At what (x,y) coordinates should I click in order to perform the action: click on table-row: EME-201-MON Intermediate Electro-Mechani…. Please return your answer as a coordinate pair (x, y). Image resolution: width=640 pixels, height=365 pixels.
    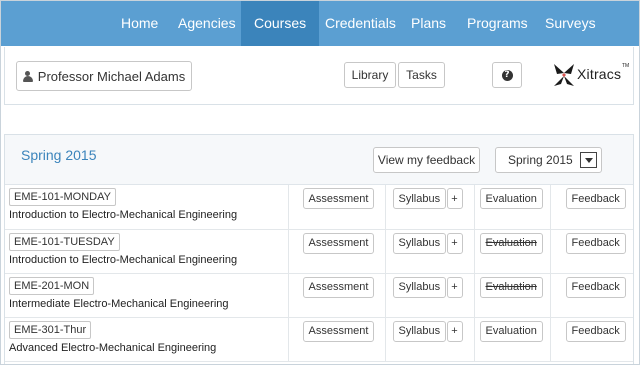
    Looking at the image, I should click on (319, 295).